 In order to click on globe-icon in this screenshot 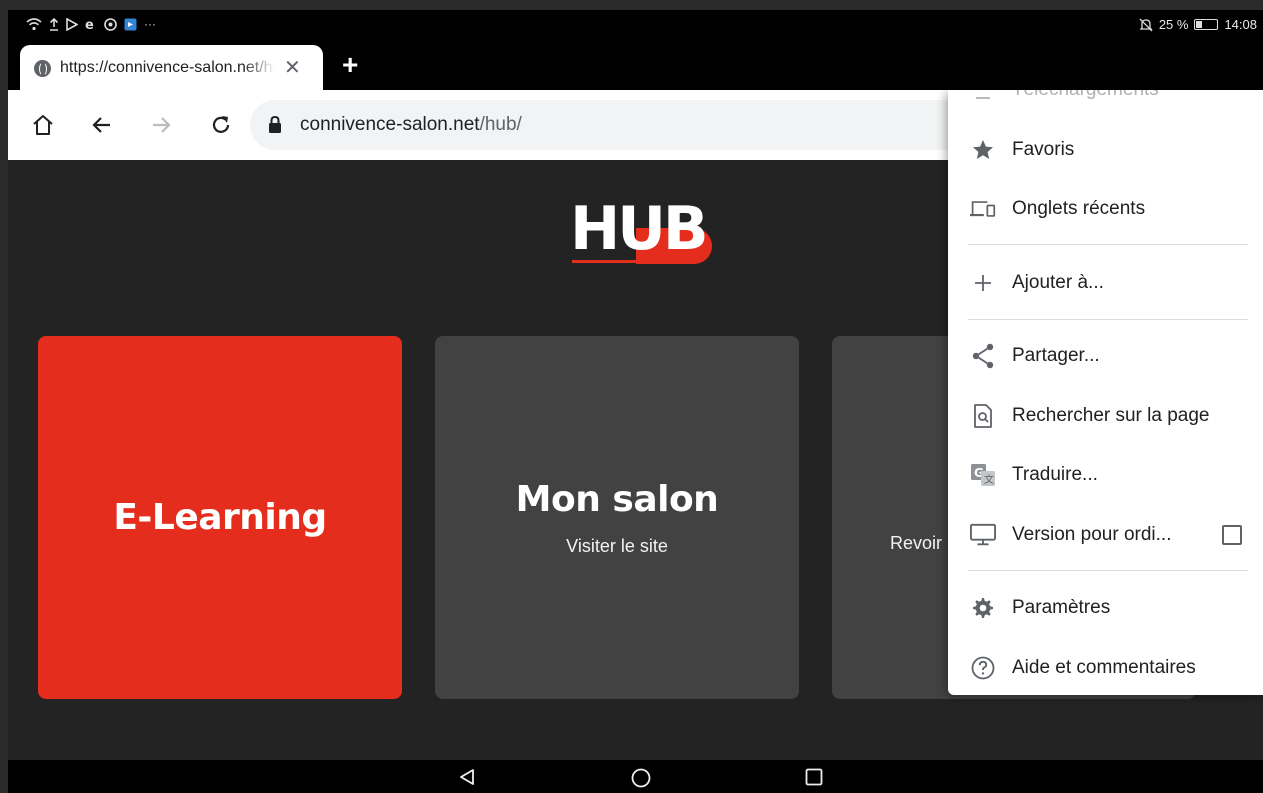, I will do `click(42, 68)`.